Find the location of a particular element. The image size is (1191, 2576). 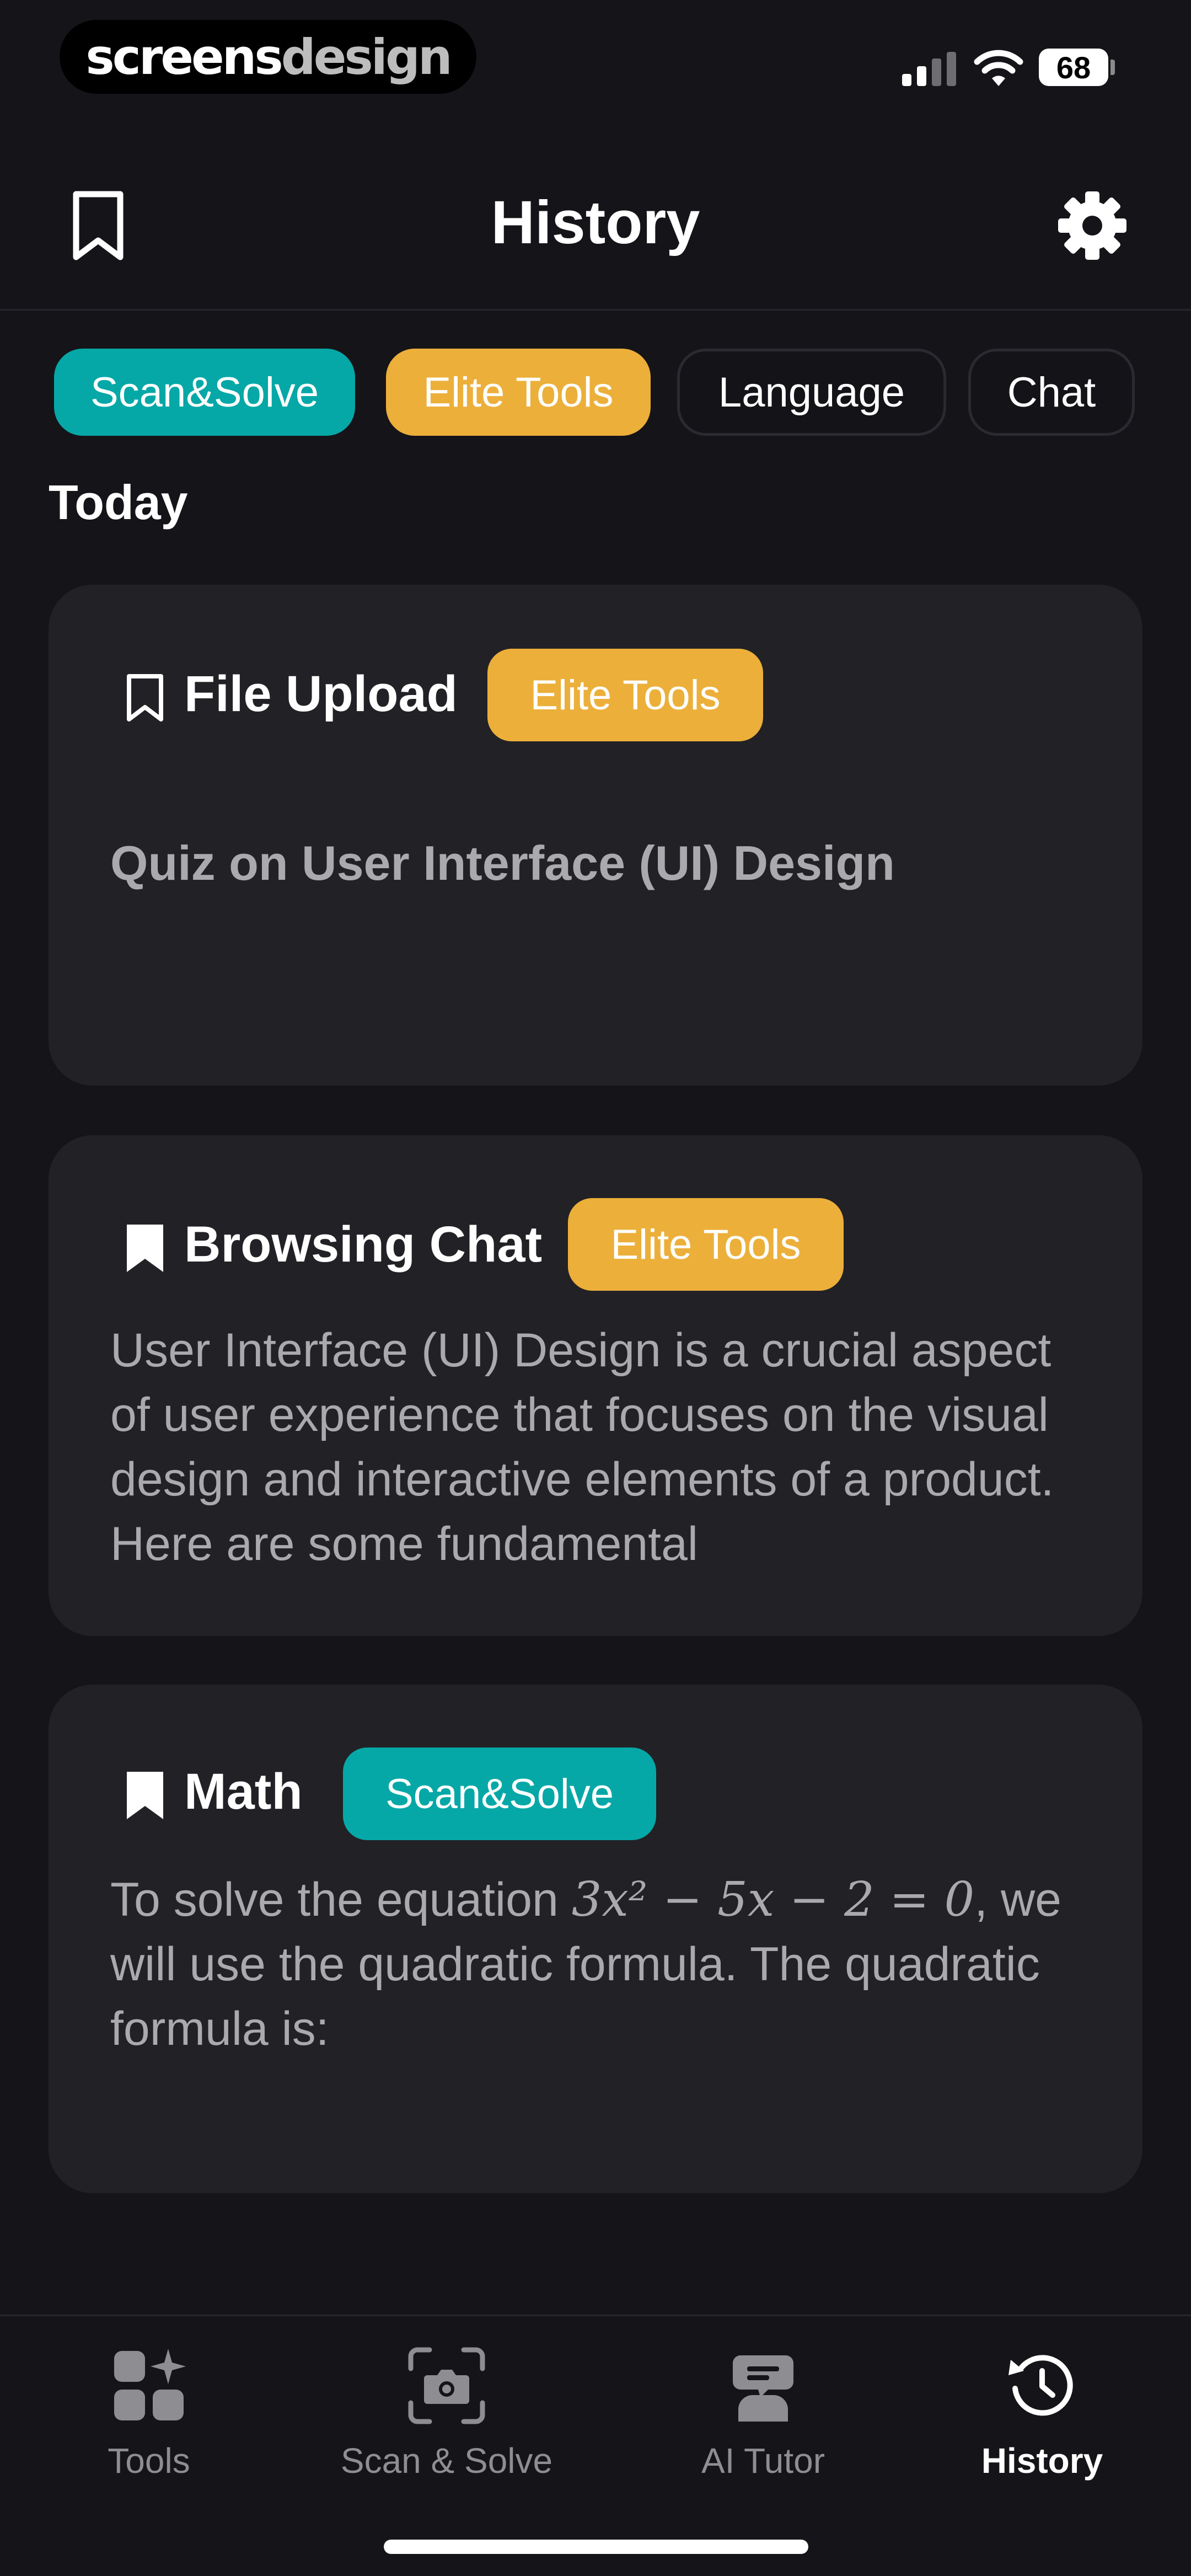

gear-icon is located at coordinates (1092, 225).